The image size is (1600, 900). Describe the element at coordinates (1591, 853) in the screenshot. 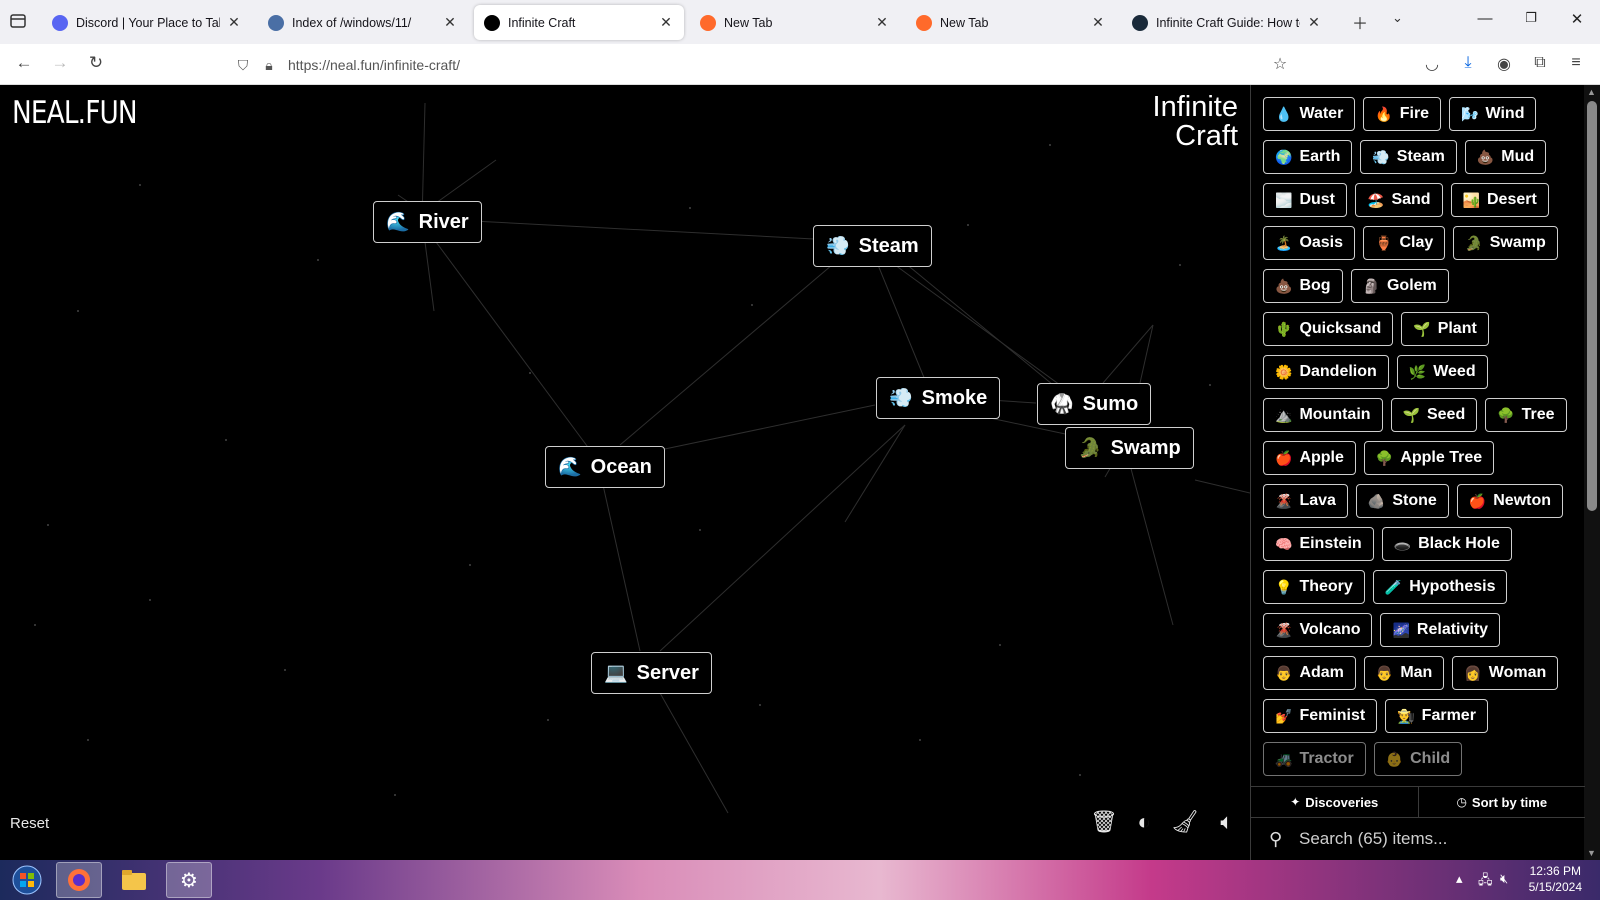

I see `scroll-down-arrow-icon: ▼` at that location.